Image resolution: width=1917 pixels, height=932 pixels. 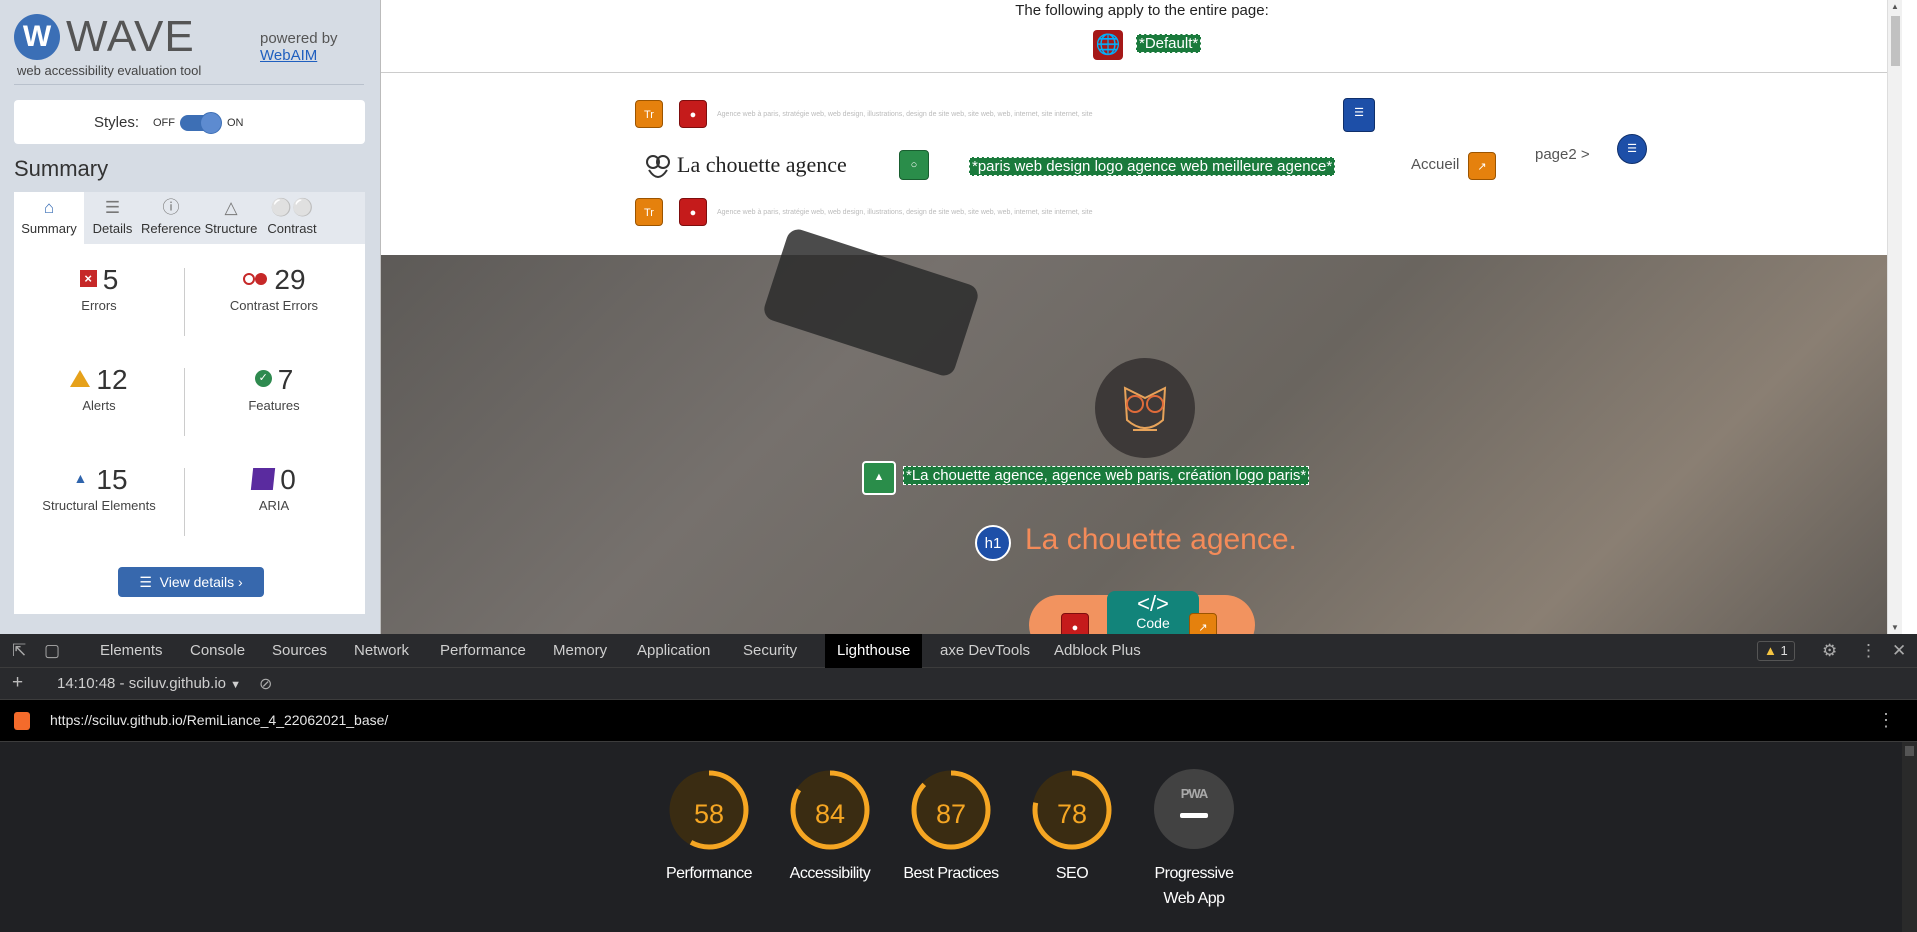 What do you see at coordinates (49, 228) in the screenshot?
I see `tab-label: Summary` at bounding box center [49, 228].